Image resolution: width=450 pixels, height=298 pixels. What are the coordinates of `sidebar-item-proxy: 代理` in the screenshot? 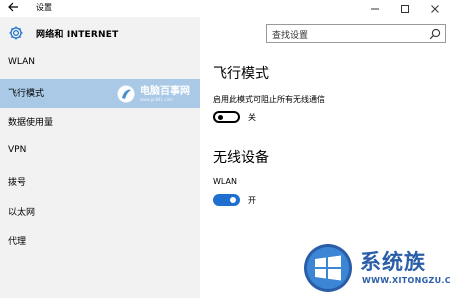 It's located at (100, 241).